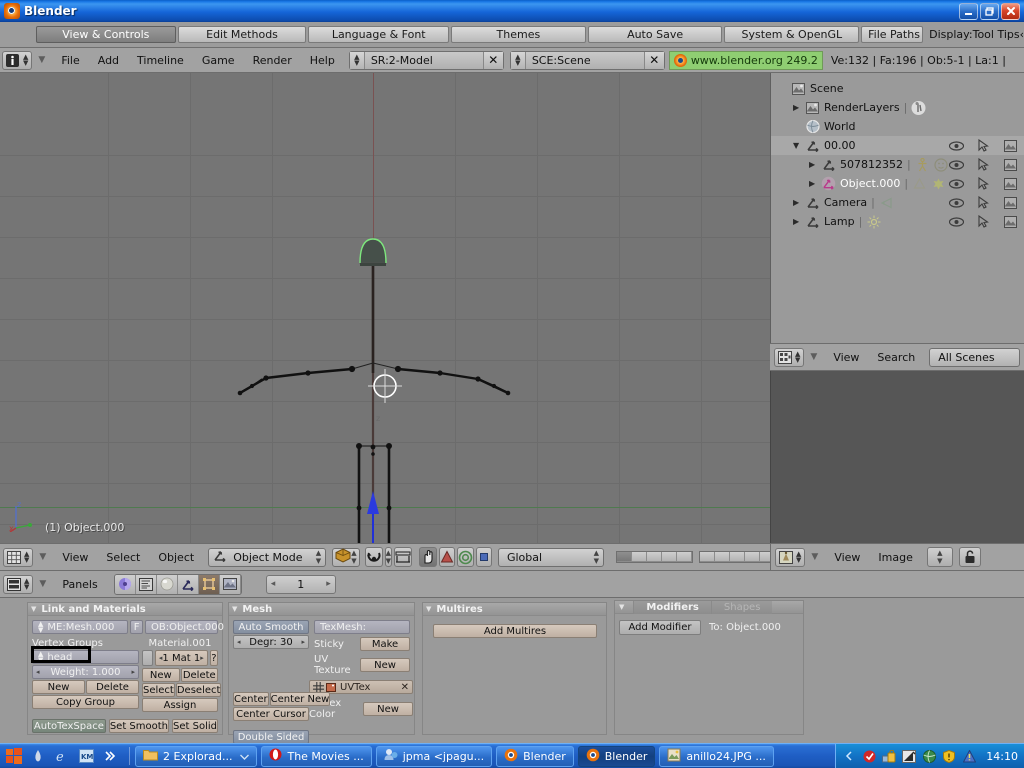 This screenshot has width=1024, height=768. Describe the element at coordinates (346, 557) in the screenshot. I see `draw-type-selector: ▲ ▼` at that location.